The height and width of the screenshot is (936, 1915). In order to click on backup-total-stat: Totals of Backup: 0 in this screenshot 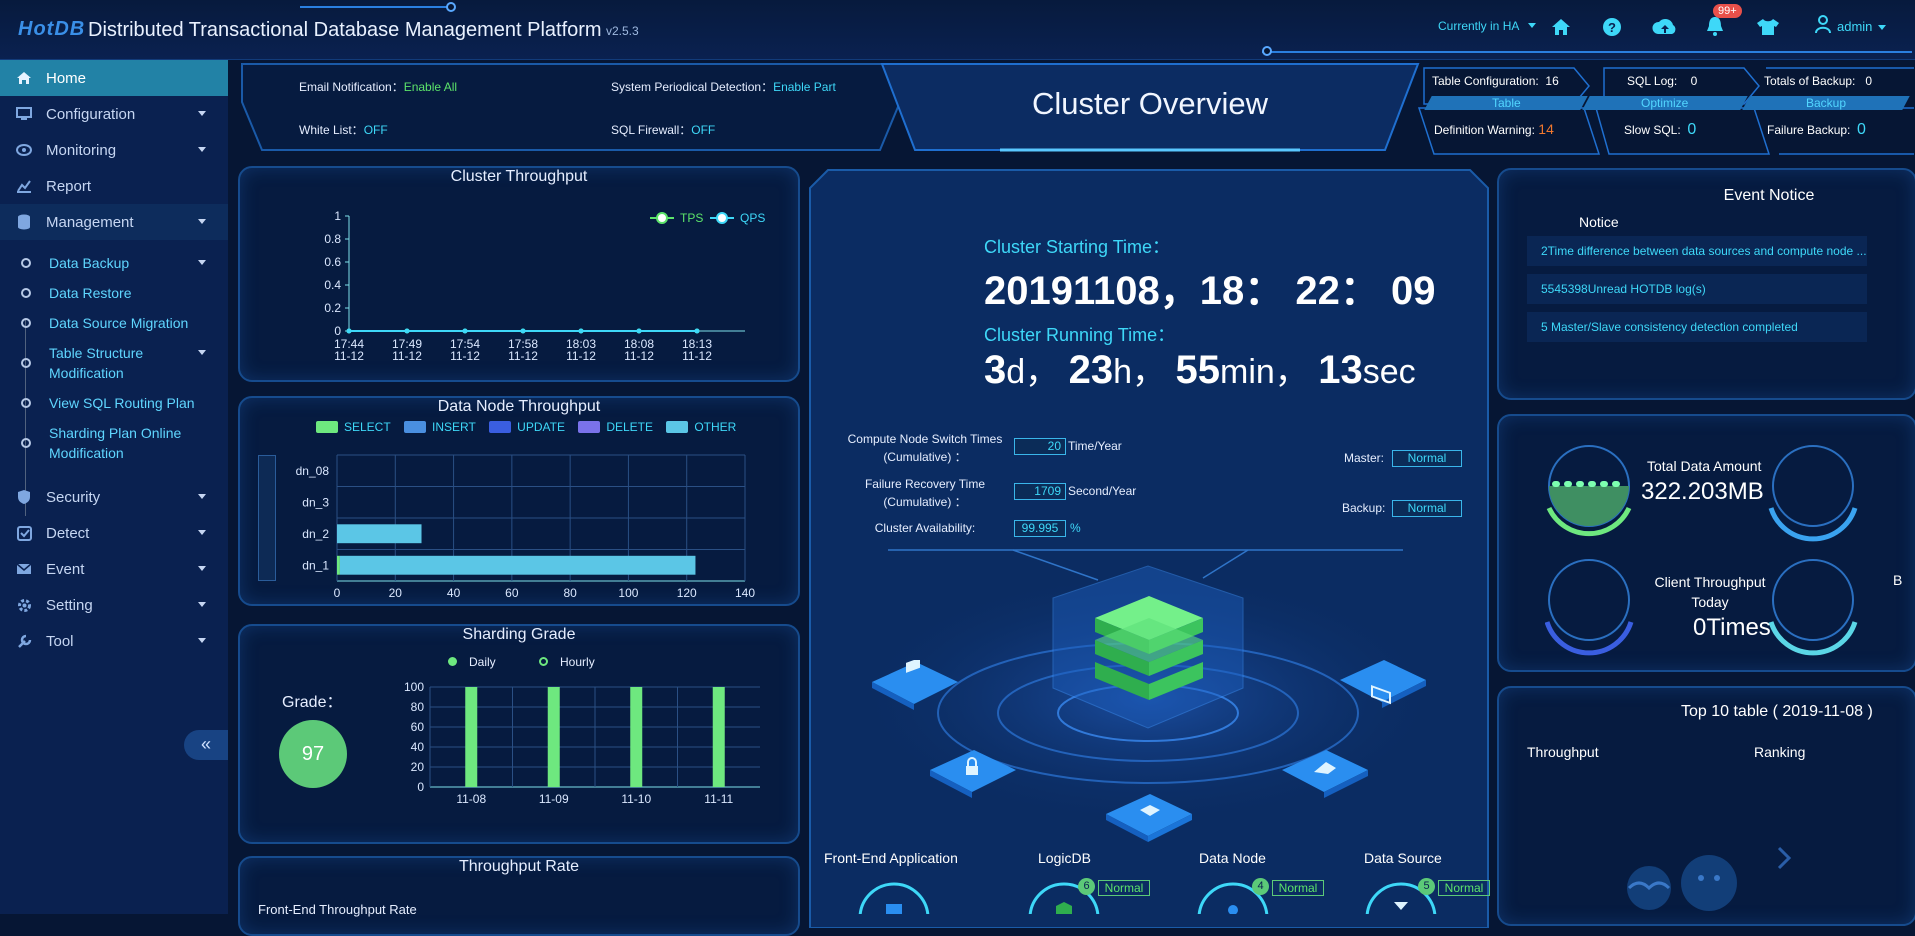, I will do `click(1818, 81)`.